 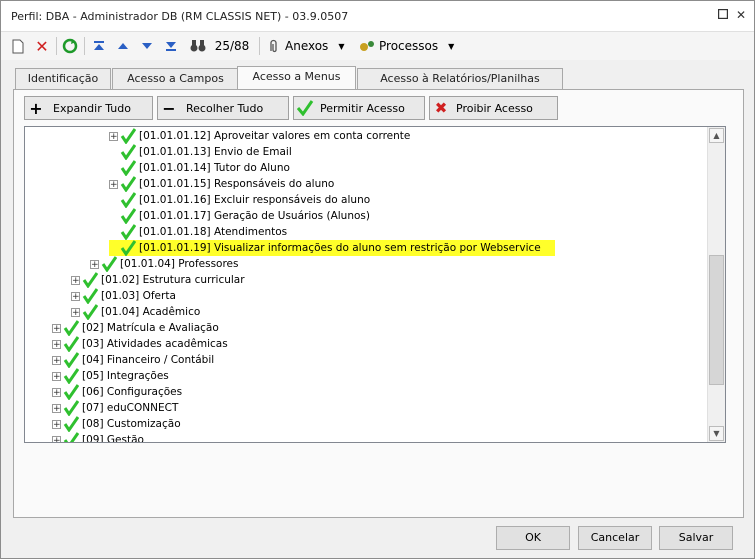 I want to click on scroll-thumb, so click(x=716, y=320).